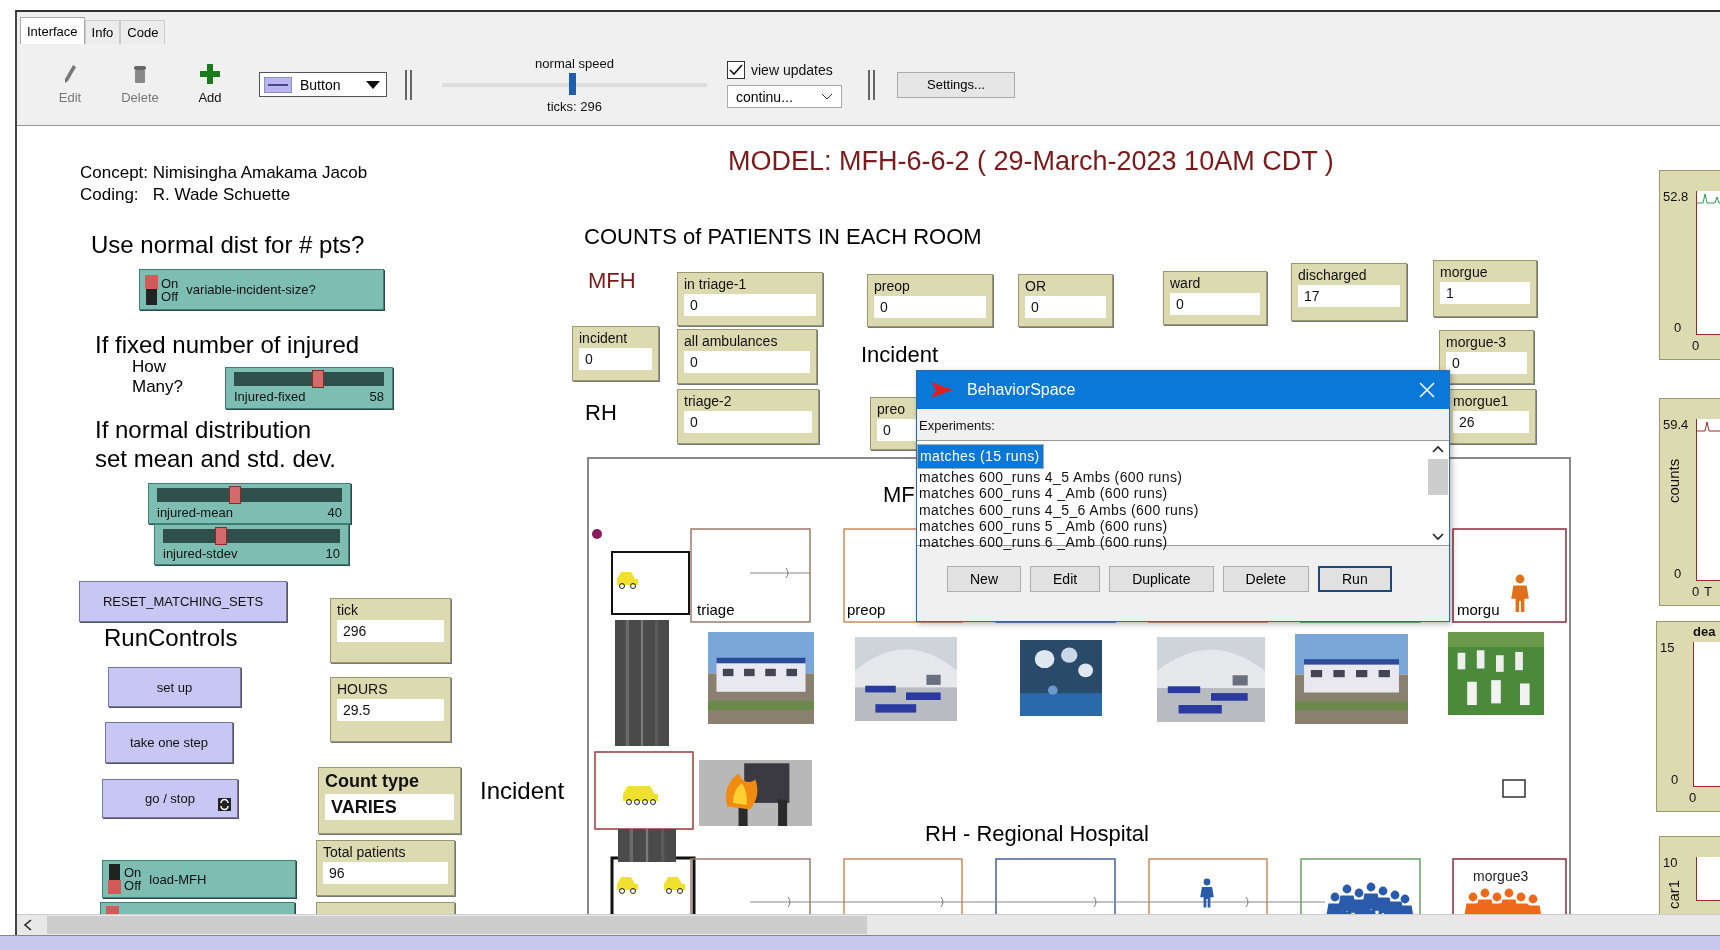 This screenshot has width=1720, height=950. I want to click on note-text: MFH, so click(612, 281).